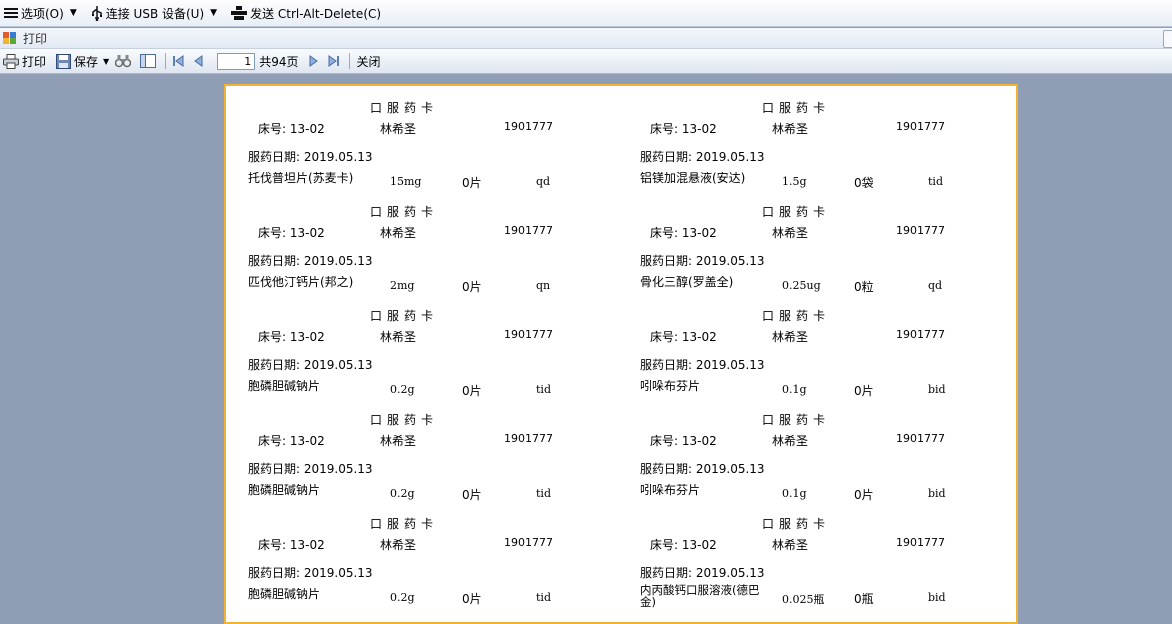 Image resolution: width=1172 pixels, height=624 pixels. I want to click on drug-dose: 0.25ug, so click(801, 285).